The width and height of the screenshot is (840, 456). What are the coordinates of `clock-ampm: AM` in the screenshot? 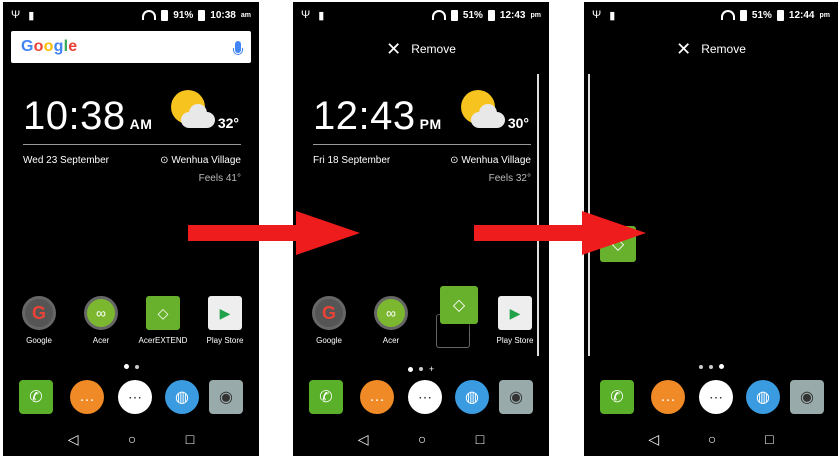 It's located at (141, 124).